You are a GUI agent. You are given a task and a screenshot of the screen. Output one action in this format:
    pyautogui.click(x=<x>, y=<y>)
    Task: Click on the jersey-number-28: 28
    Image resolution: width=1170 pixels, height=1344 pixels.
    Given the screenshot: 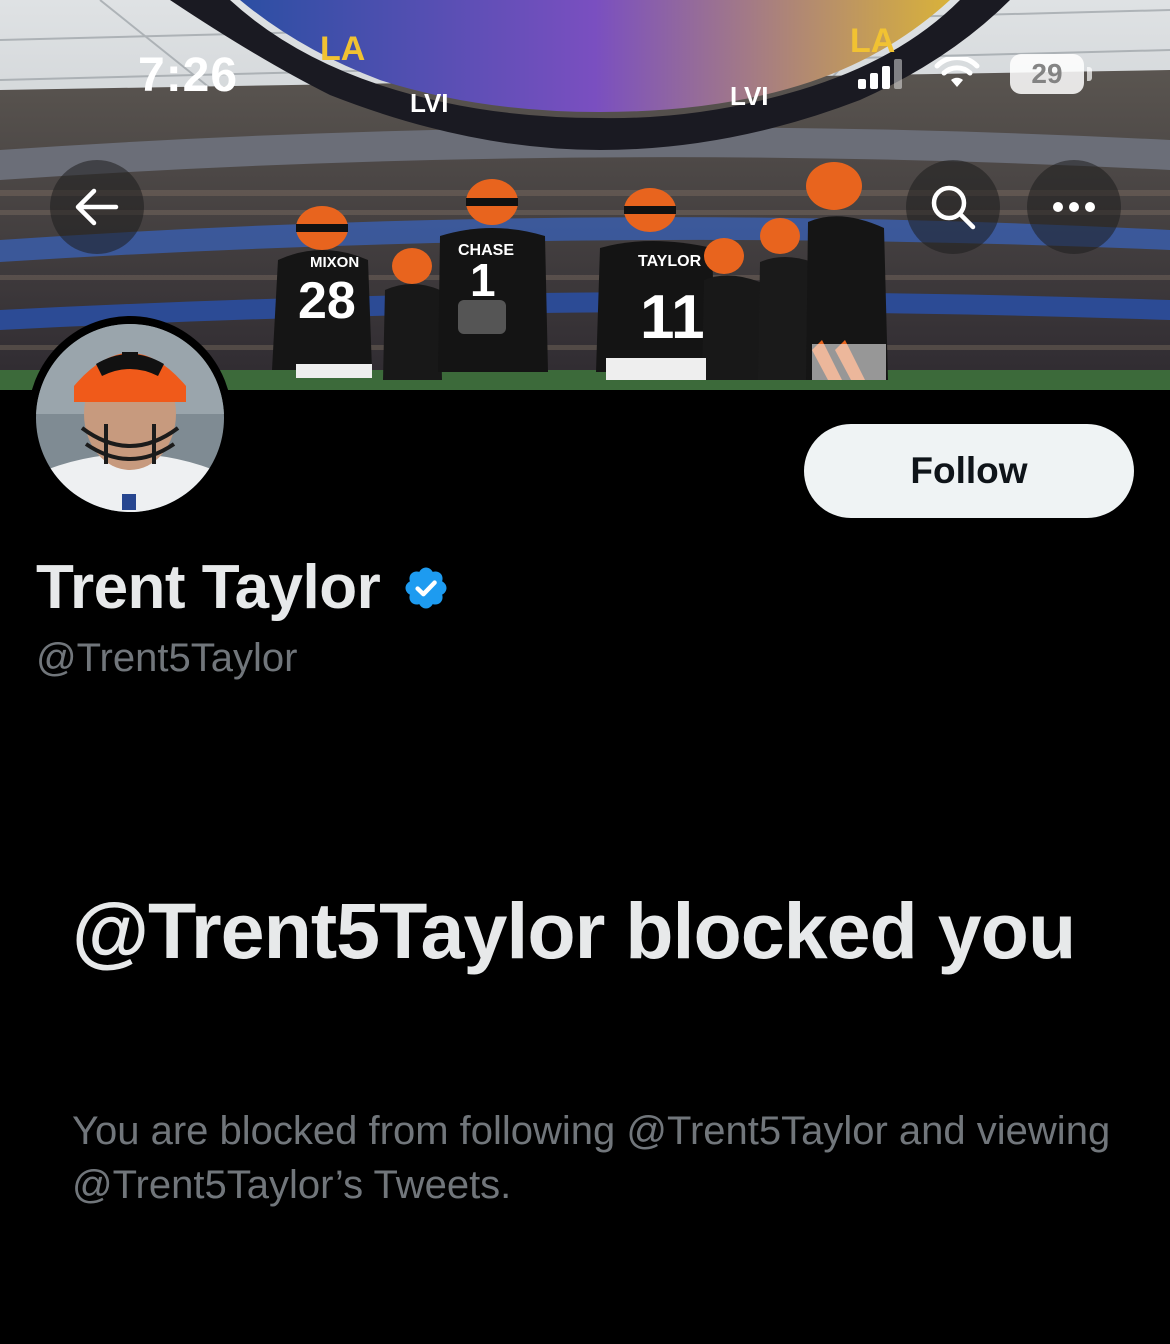 What is the action you would take?
    pyautogui.click(x=327, y=301)
    